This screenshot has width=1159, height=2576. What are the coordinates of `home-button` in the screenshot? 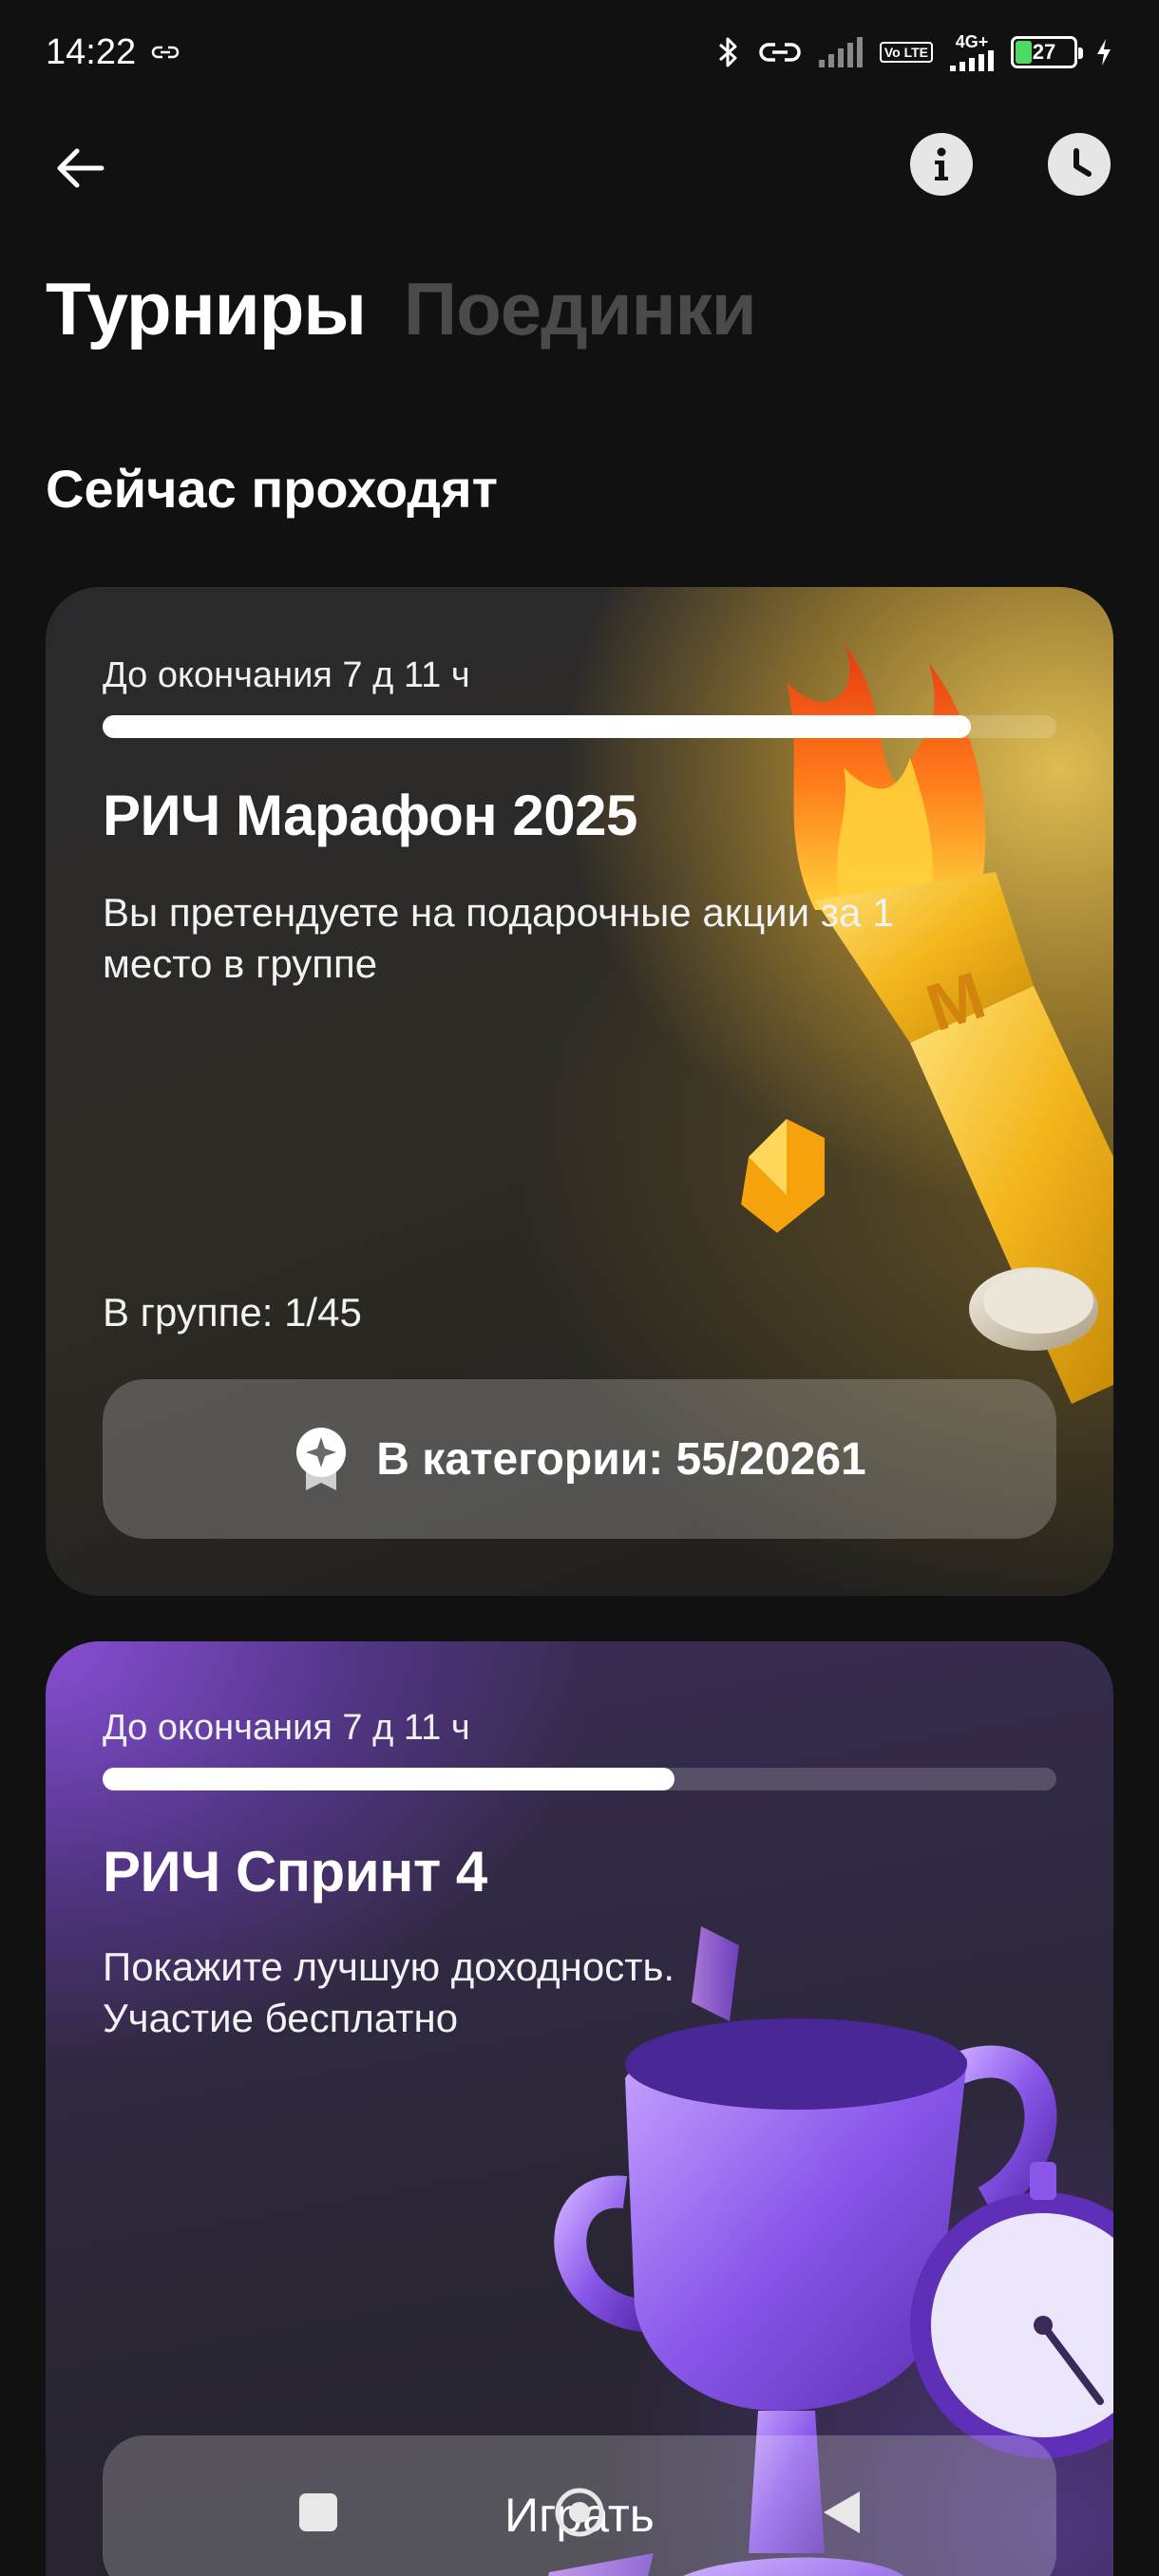 It's located at (579, 2512).